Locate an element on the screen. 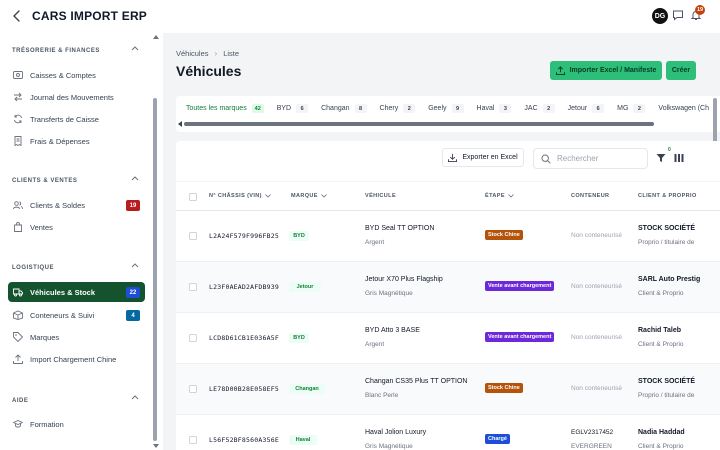 The height and width of the screenshot is (450, 720). scroll-down-arrow-icon is located at coordinates (156, 446).